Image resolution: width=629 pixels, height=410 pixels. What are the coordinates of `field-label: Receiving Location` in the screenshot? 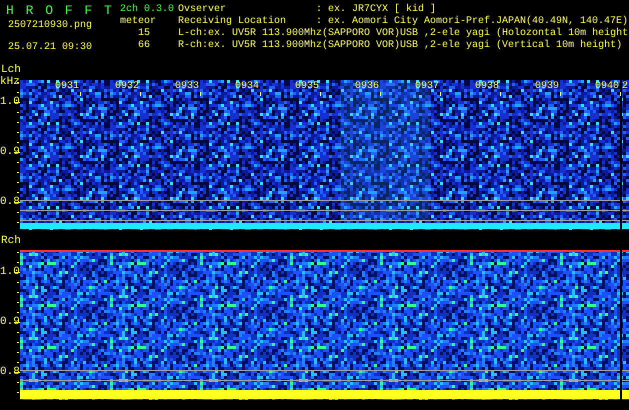 It's located at (233, 22).